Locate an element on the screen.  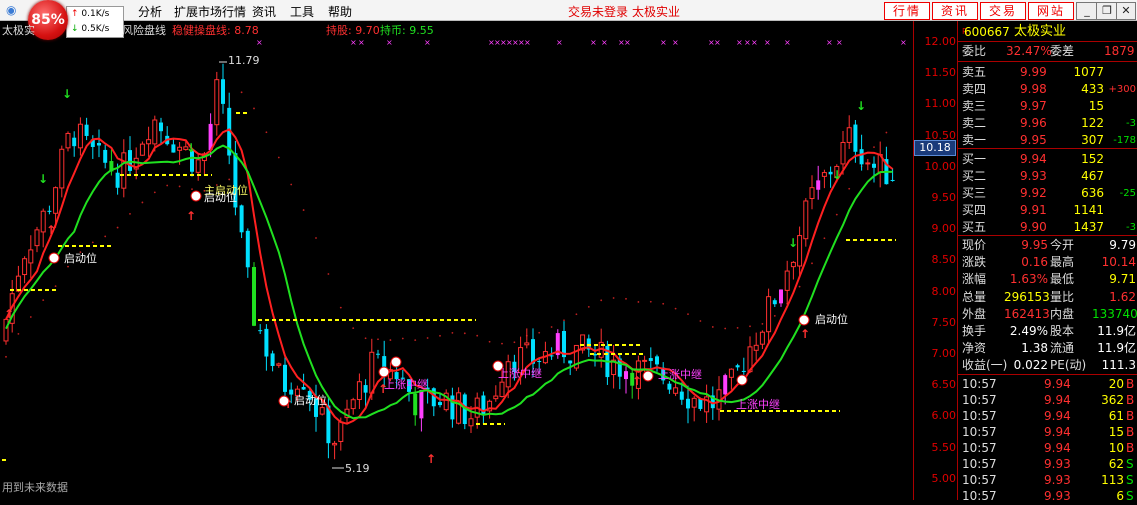
website-button: 网站 is located at coordinates (1051, 11).